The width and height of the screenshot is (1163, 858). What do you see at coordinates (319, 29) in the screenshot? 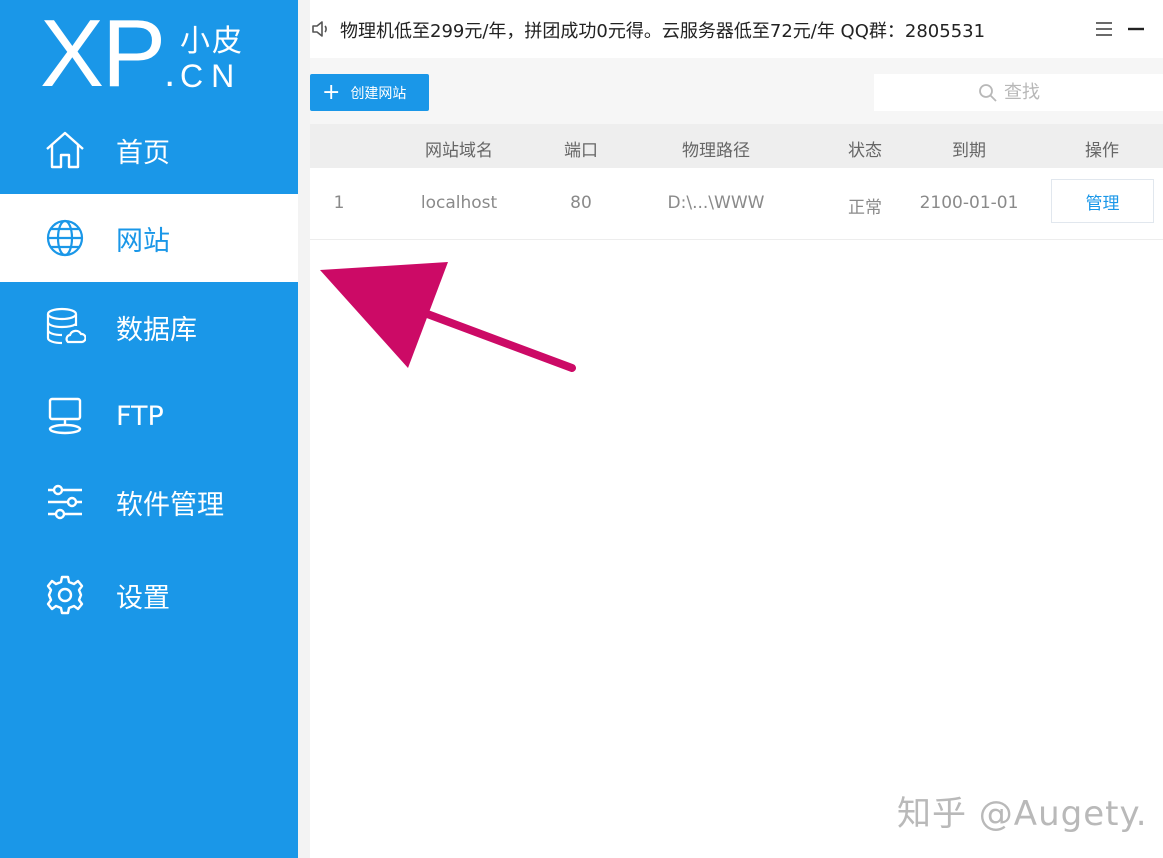
I see `speaker-icon` at bounding box center [319, 29].